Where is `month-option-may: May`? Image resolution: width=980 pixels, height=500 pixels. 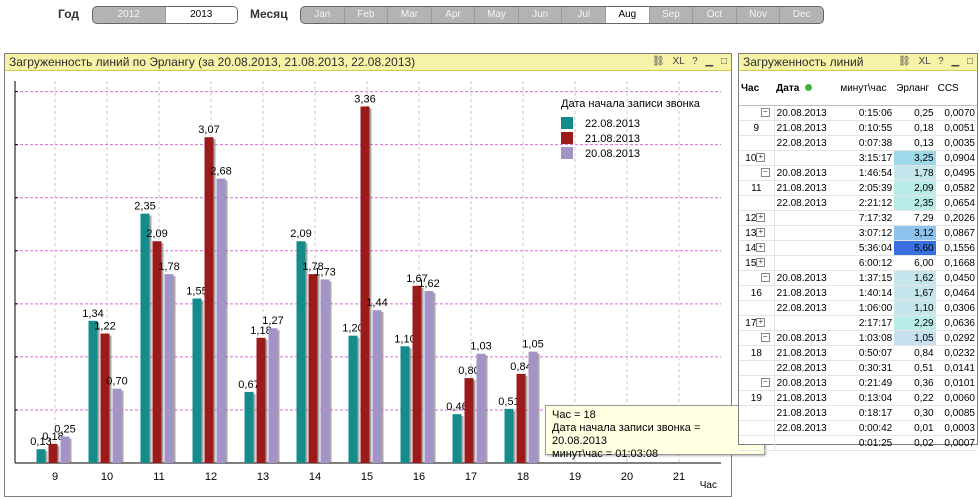
month-option-may: May is located at coordinates (497, 15).